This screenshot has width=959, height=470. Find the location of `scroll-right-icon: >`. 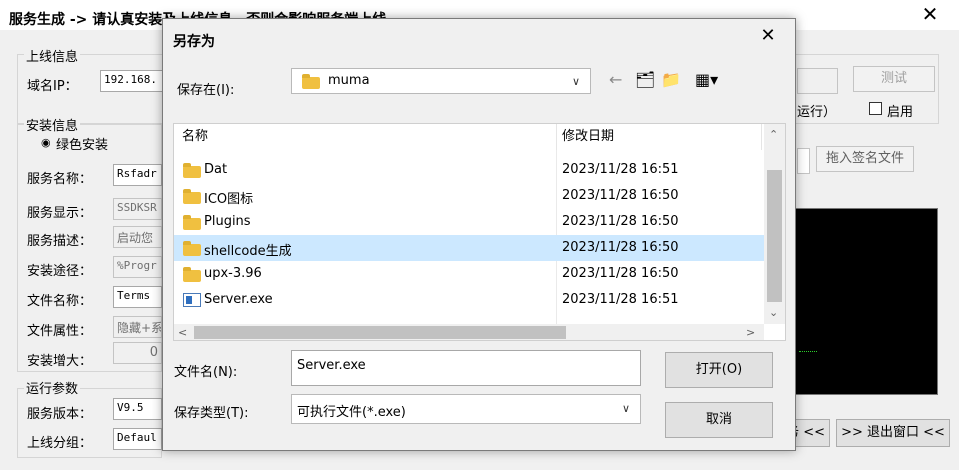

scroll-right-icon: > is located at coordinates (750, 332).